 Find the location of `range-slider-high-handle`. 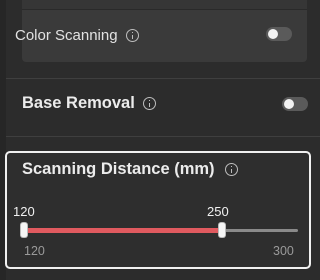

range-slider-high-handle is located at coordinates (221, 230).